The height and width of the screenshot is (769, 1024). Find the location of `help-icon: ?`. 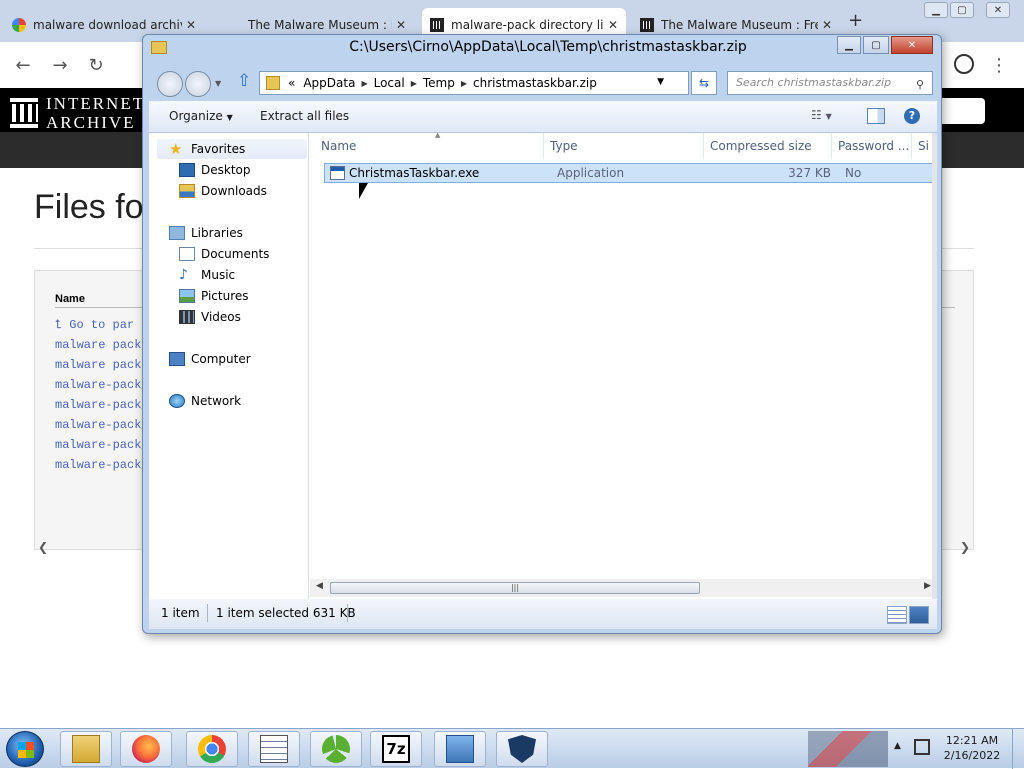

help-icon: ? is located at coordinates (912, 116).